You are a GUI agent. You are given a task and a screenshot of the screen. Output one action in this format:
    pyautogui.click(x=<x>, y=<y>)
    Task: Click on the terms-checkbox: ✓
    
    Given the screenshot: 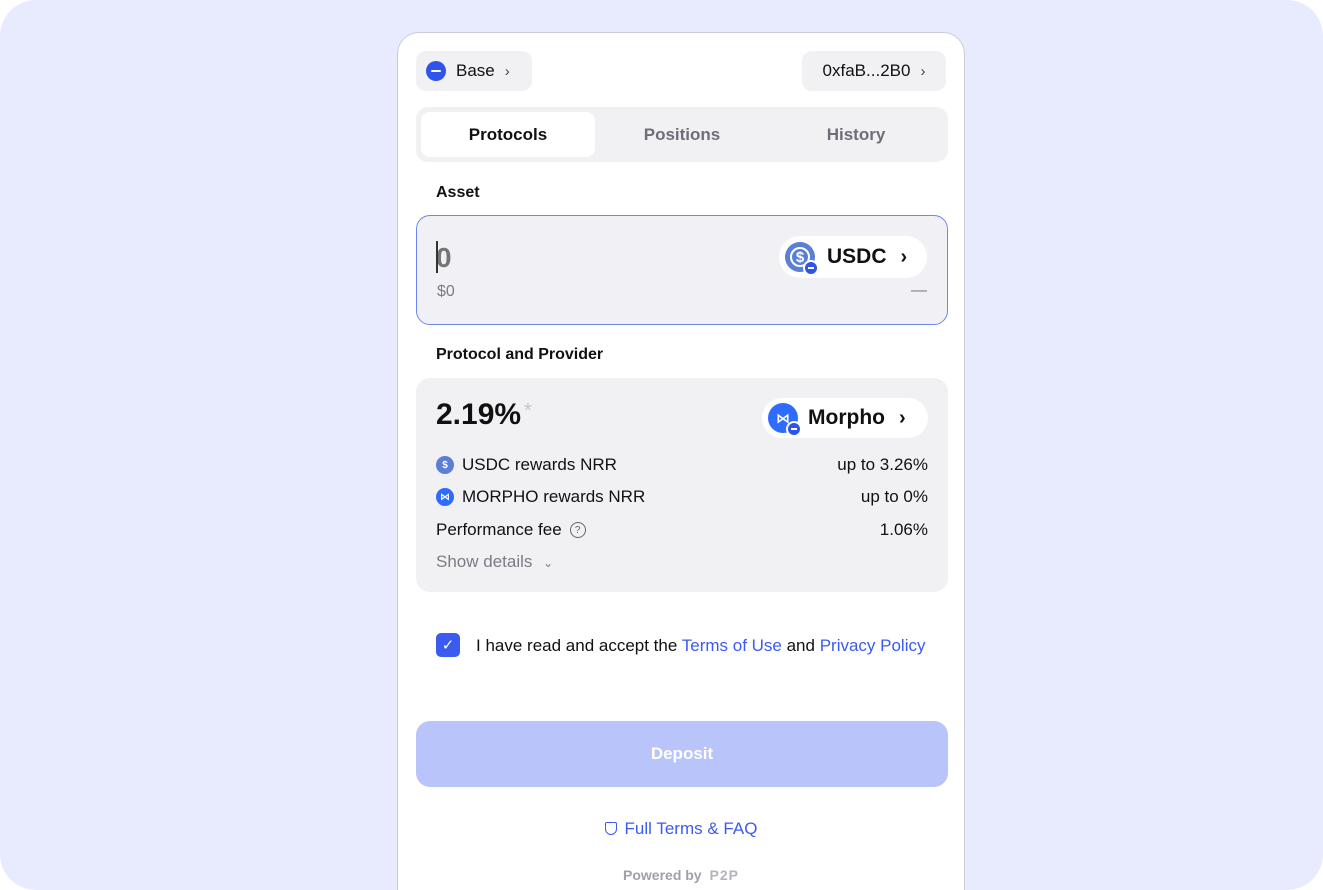 What is the action you would take?
    pyautogui.click(x=448, y=645)
    